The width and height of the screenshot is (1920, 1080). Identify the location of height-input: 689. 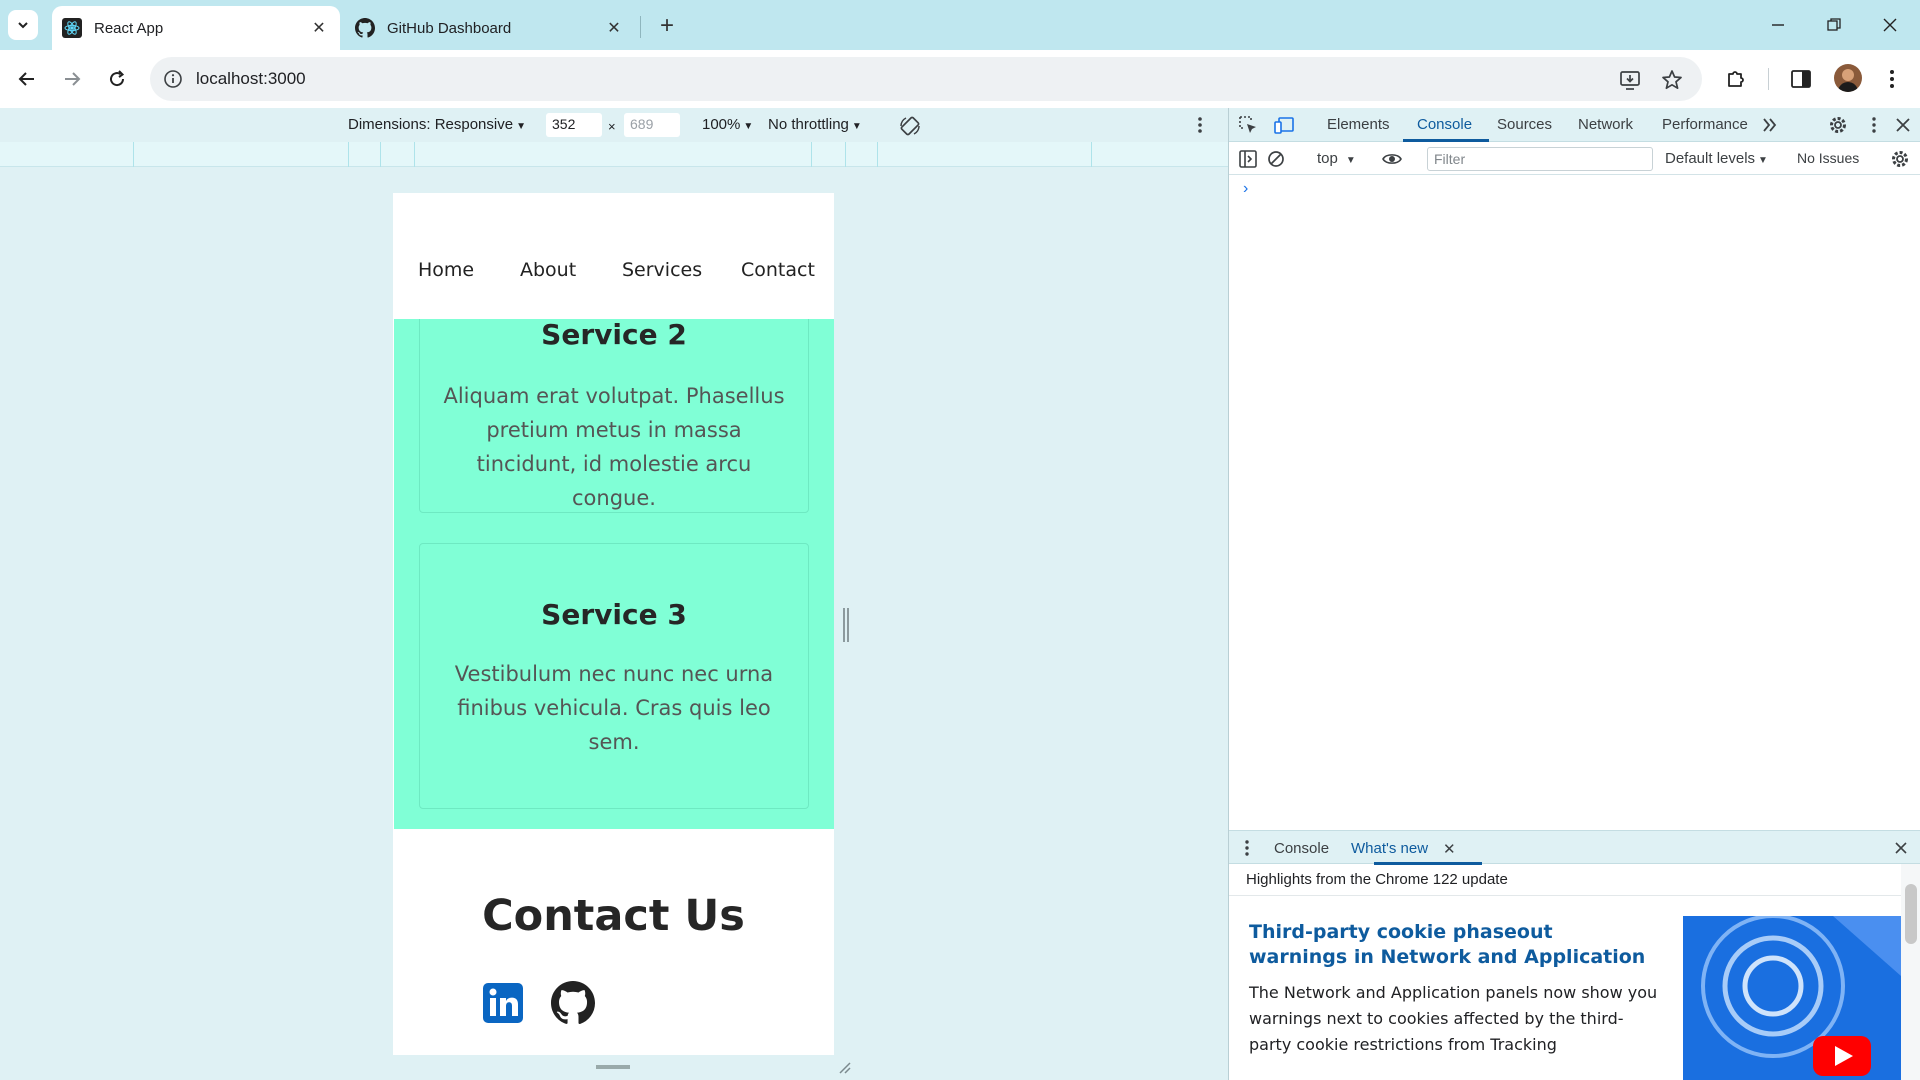
(652, 125).